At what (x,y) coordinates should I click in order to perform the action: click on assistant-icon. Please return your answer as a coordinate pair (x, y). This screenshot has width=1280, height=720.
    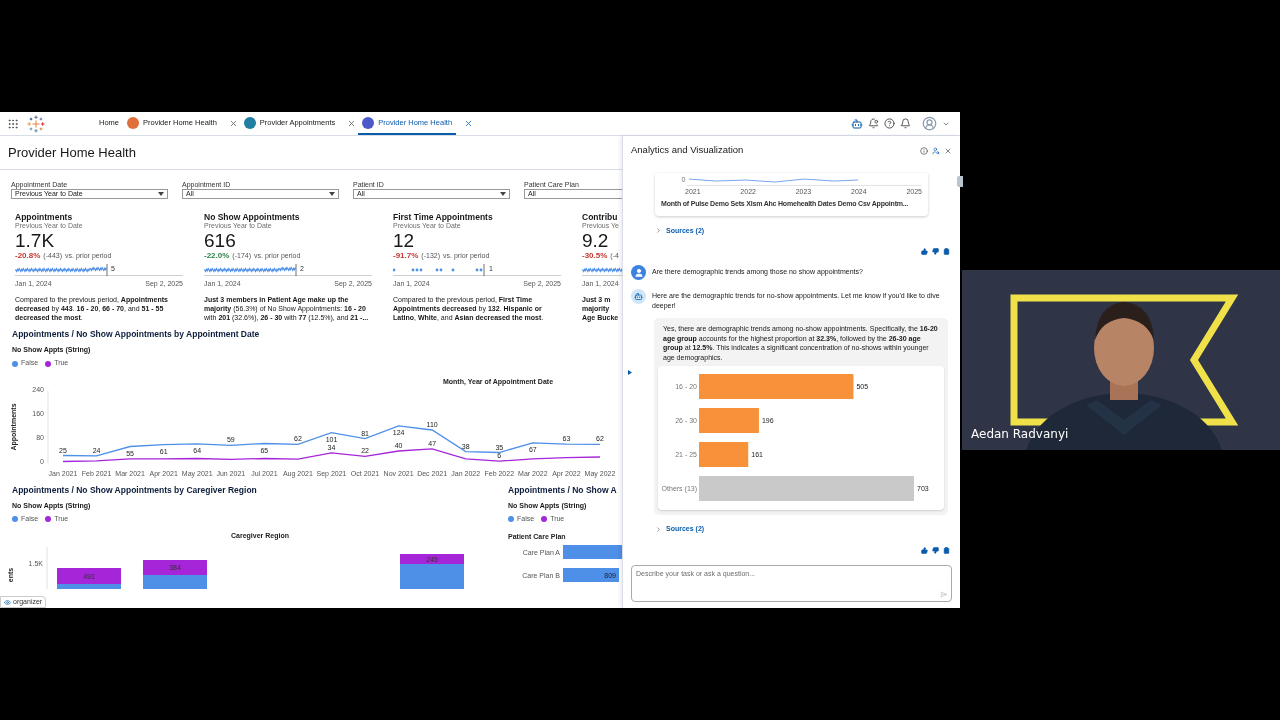
    Looking at the image, I should click on (857, 123).